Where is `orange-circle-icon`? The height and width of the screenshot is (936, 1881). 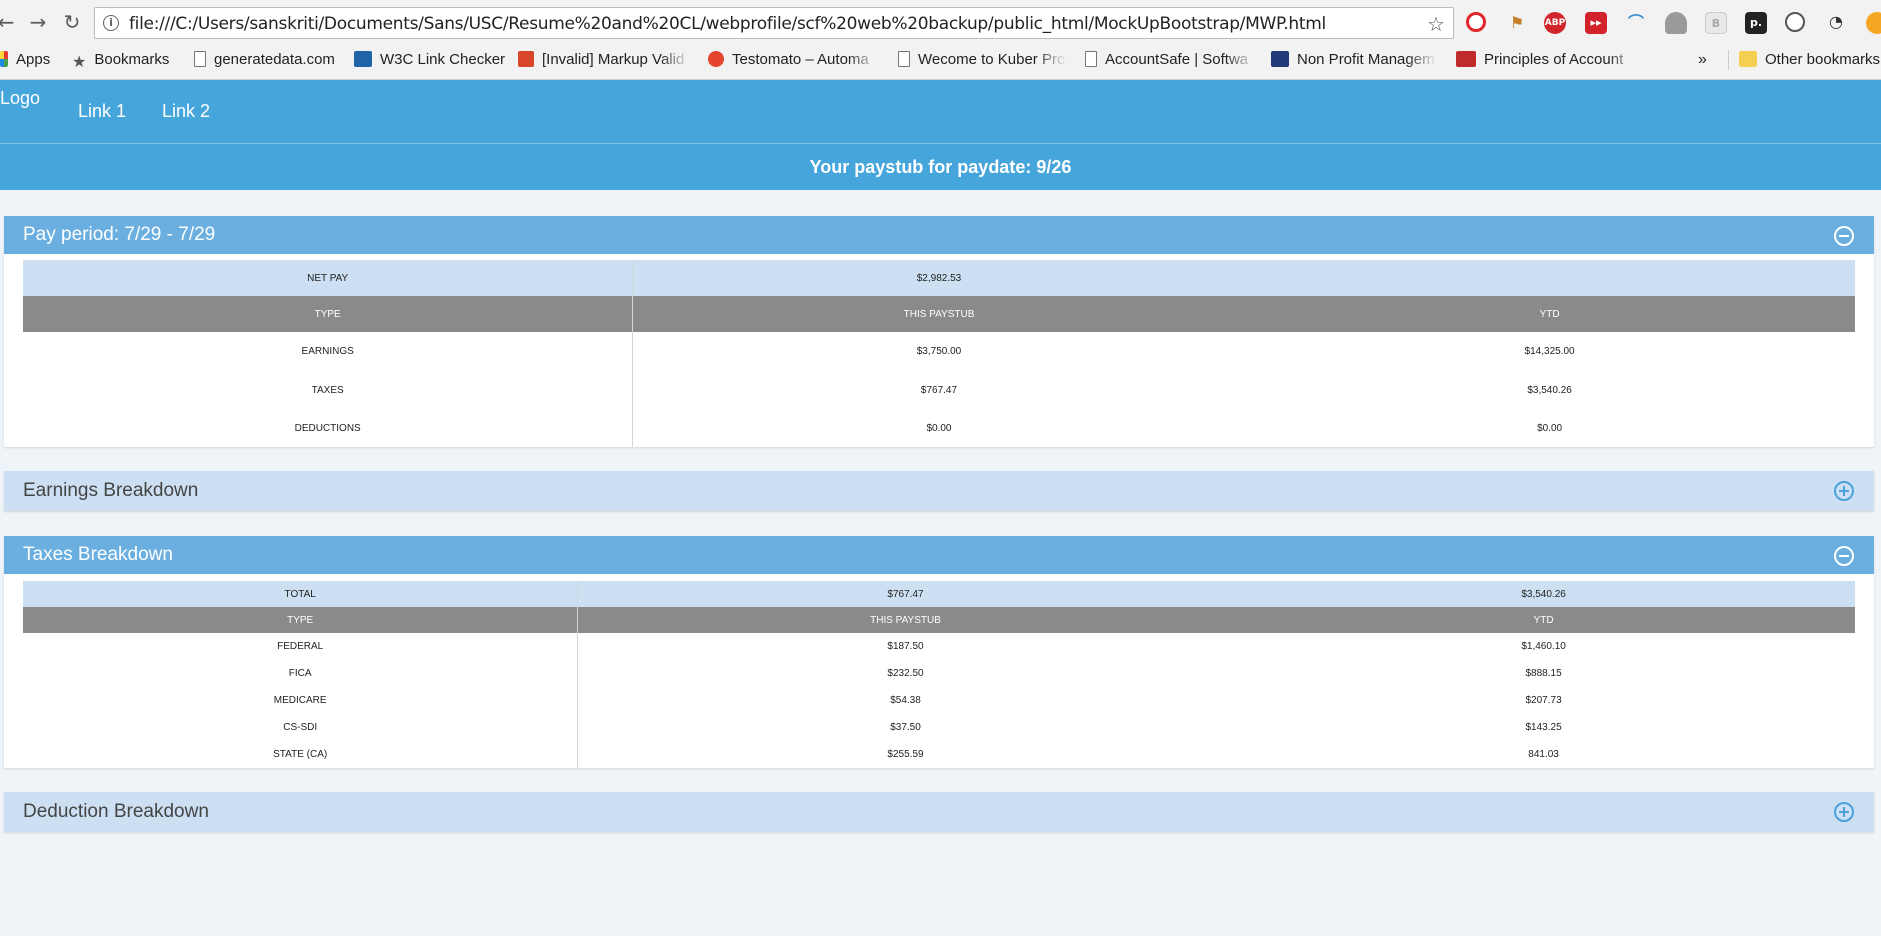 orange-circle-icon is located at coordinates (1873, 23).